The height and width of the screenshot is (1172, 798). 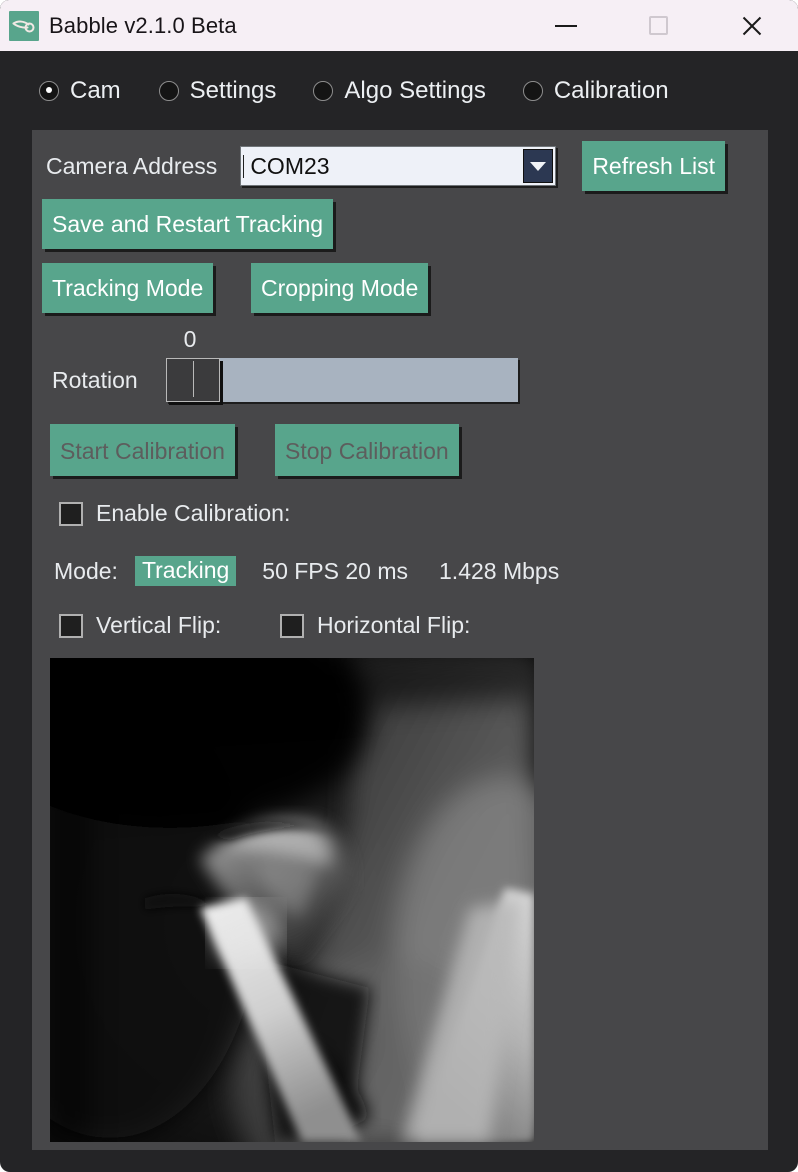 I want to click on triangle-glyph, so click(x=538, y=166).